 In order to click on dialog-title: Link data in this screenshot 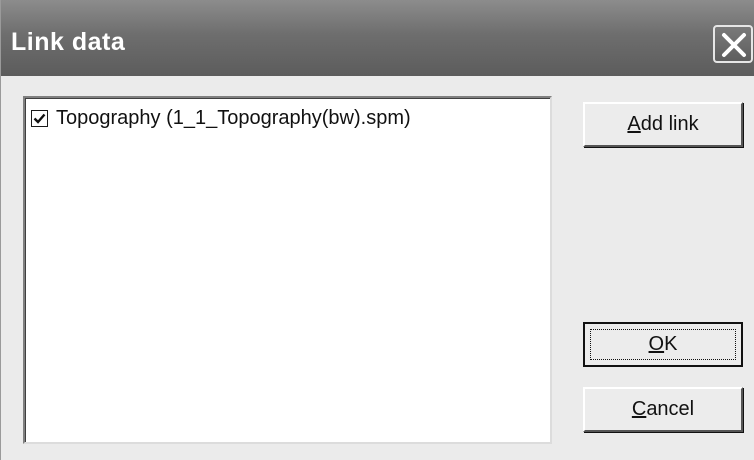, I will do `click(68, 42)`.